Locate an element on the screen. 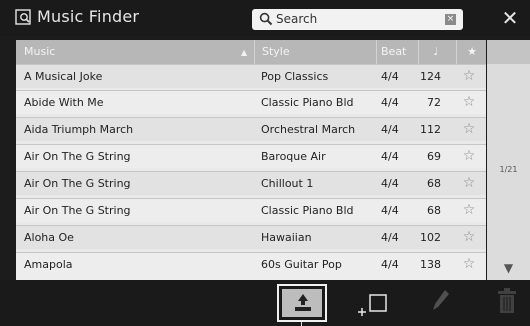  close-button: ✕ is located at coordinates (510, 18).